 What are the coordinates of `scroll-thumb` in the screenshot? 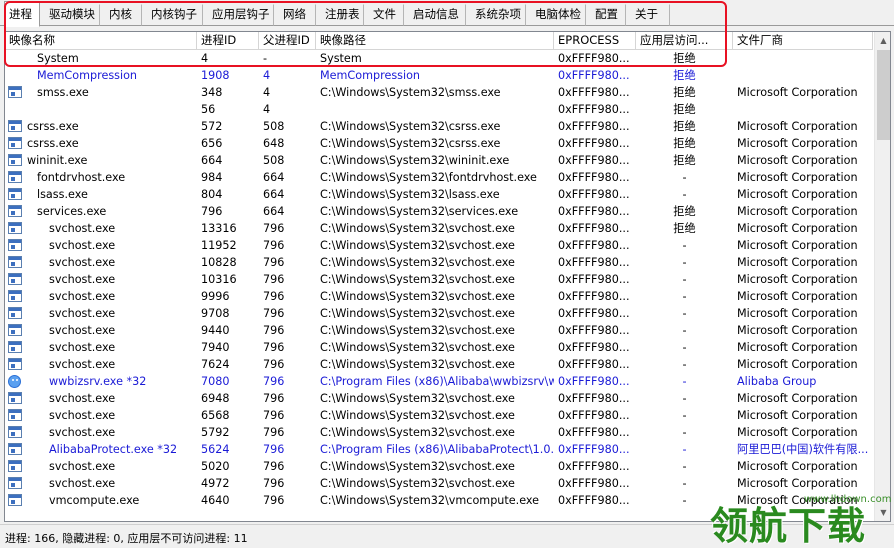 It's located at (883, 95).